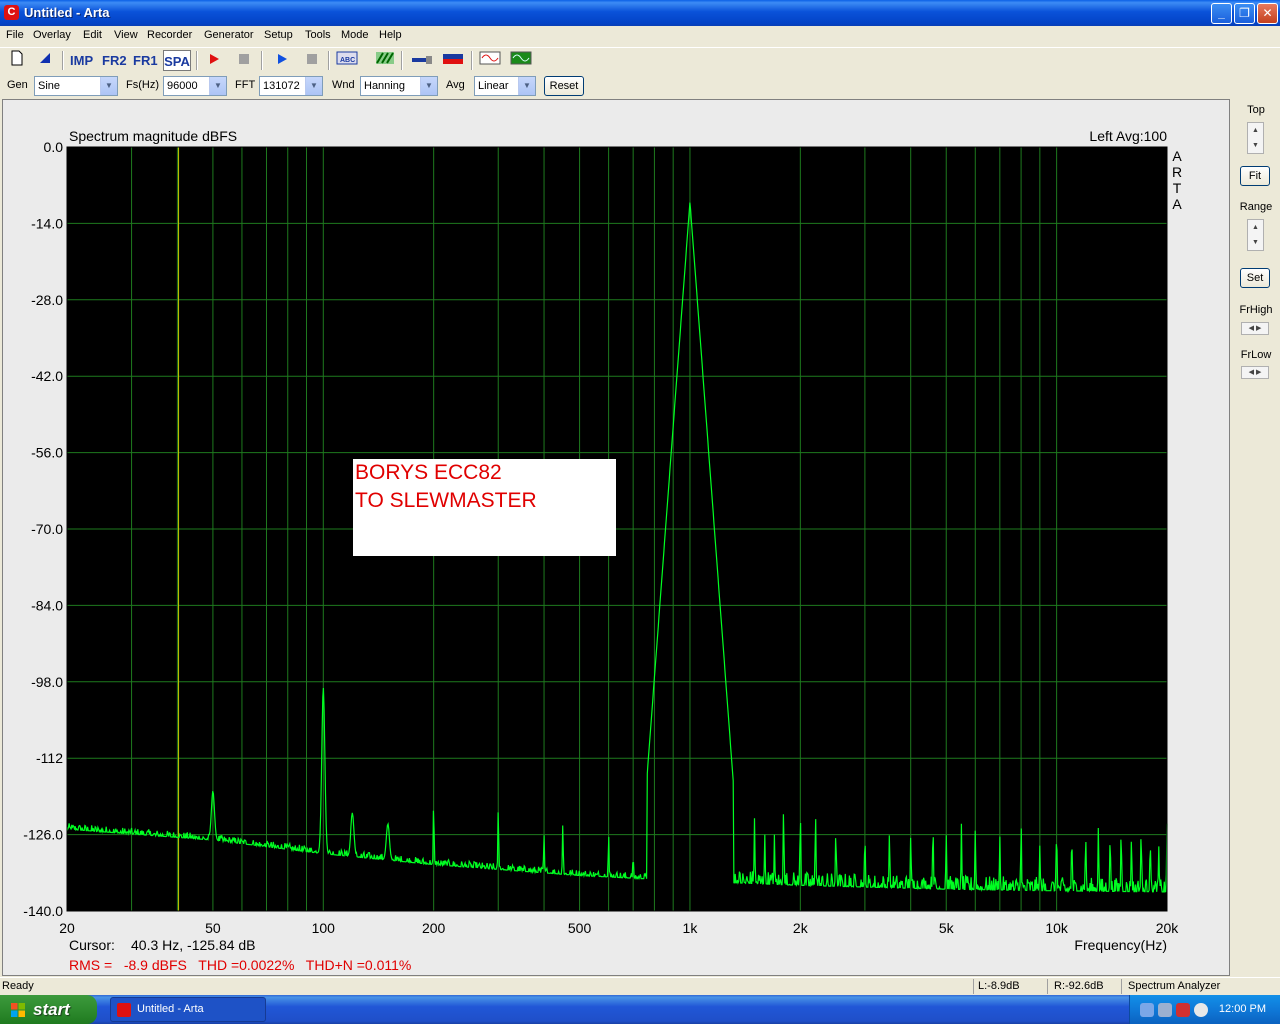  Describe the element at coordinates (434, 928) in the screenshot. I see `x-tick-label: 200` at that location.